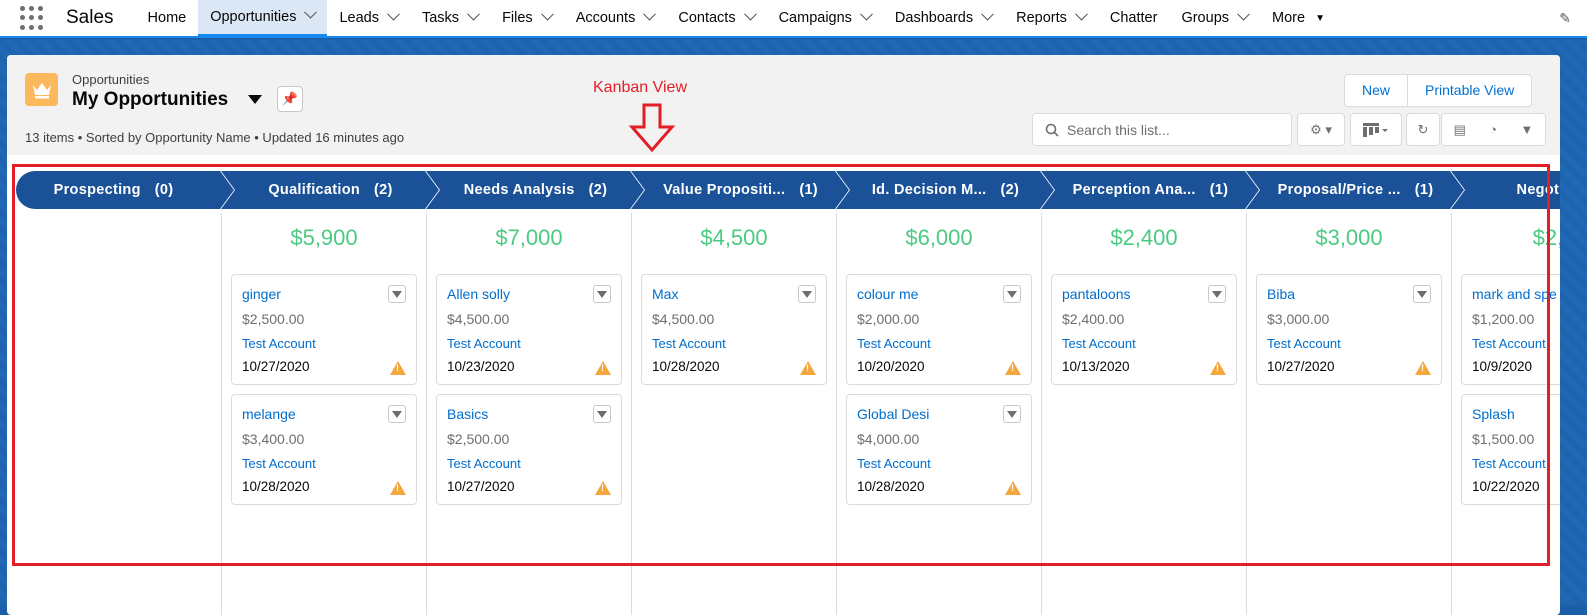 This screenshot has width=1587, height=615. I want to click on opportunity-card: Biba $3,000.00 Test Account 10/27/2020, so click(1349, 329).